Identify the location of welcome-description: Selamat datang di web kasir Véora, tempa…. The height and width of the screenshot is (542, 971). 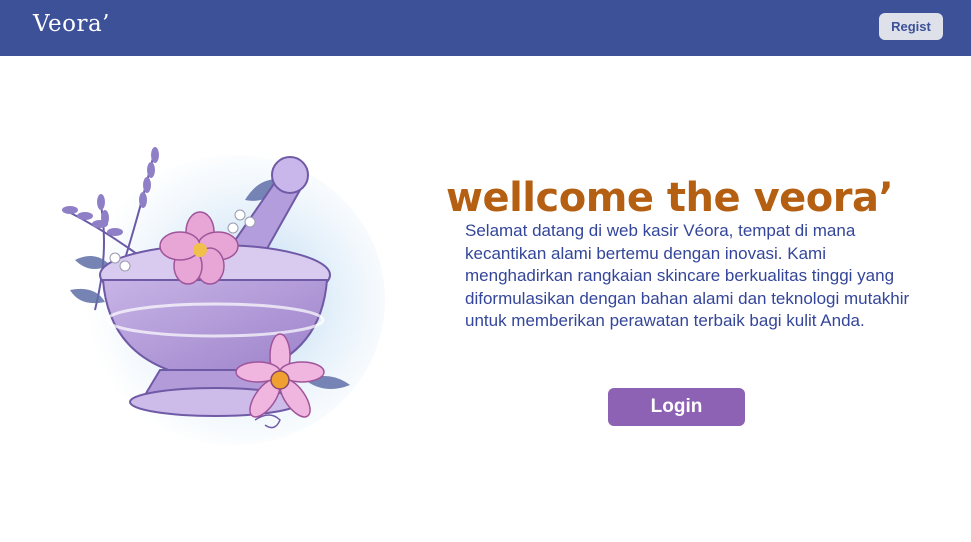
(687, 276).